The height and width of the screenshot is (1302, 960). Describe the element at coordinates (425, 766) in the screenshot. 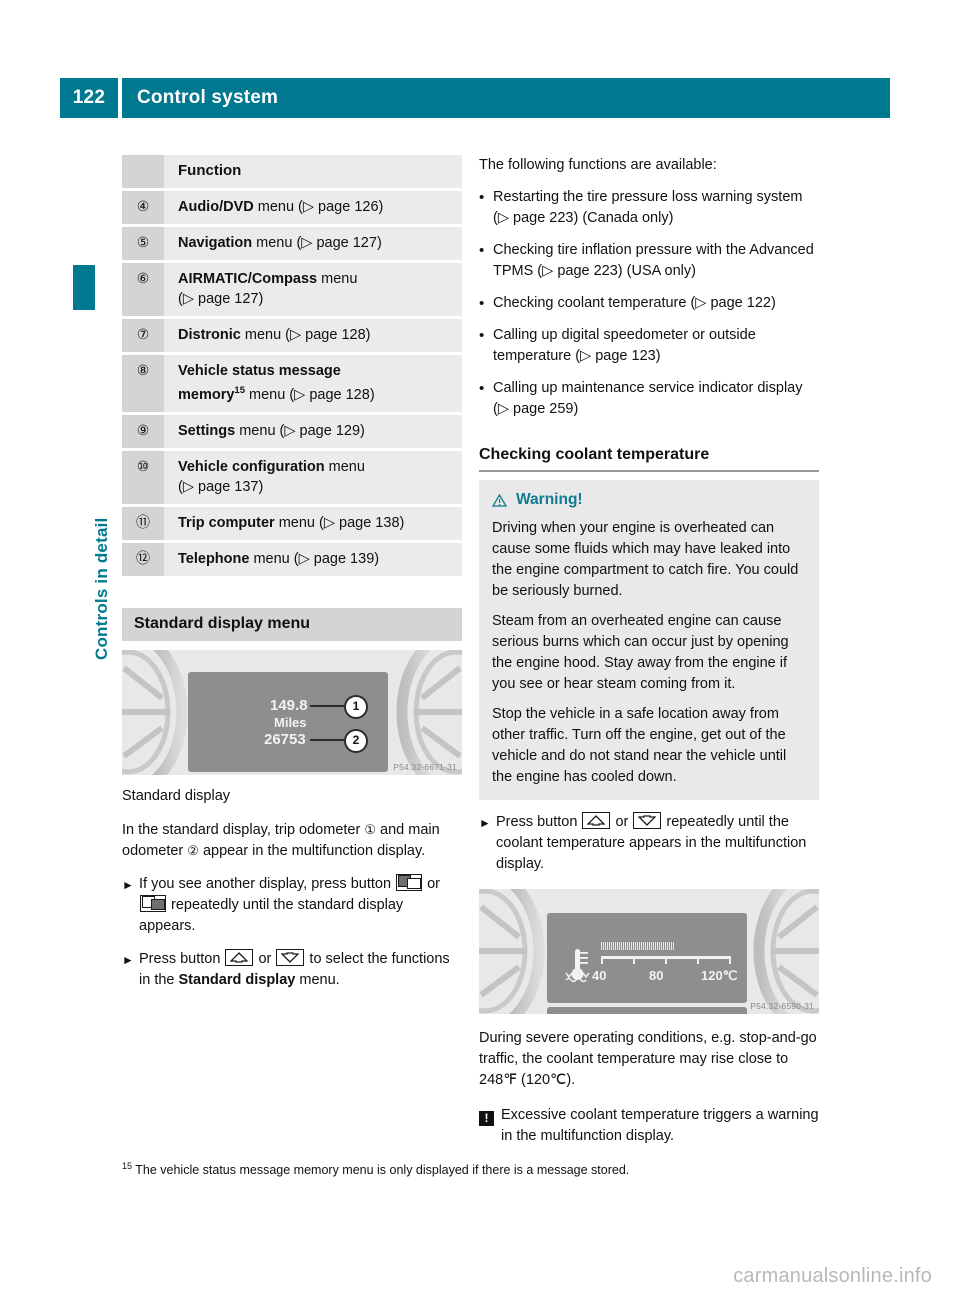

I see `figure-code-standard-display: P54.32-6671-31` at that location.